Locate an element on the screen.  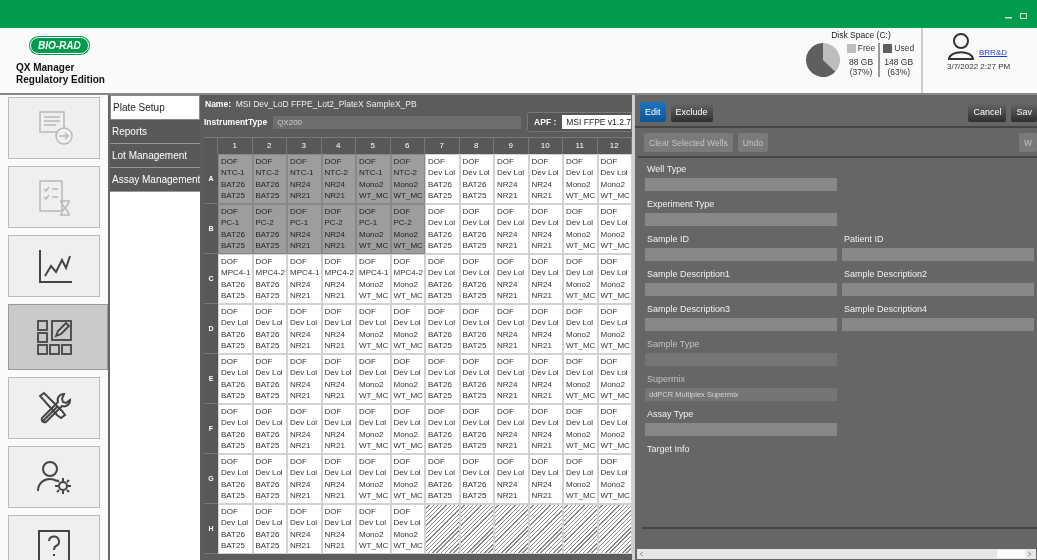
plate-well: DOF PC-2 Mono2 WT_MC is located at coordinates (407, 229).